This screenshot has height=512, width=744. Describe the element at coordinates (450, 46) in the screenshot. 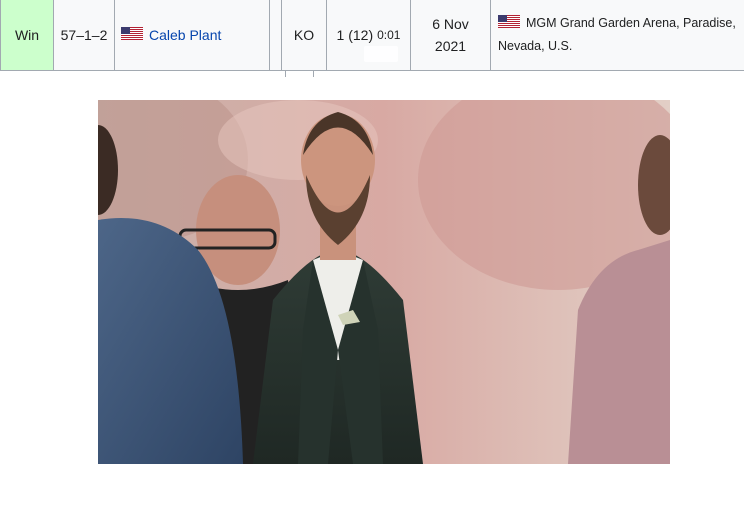

I see `date-year: 2021` at that location.